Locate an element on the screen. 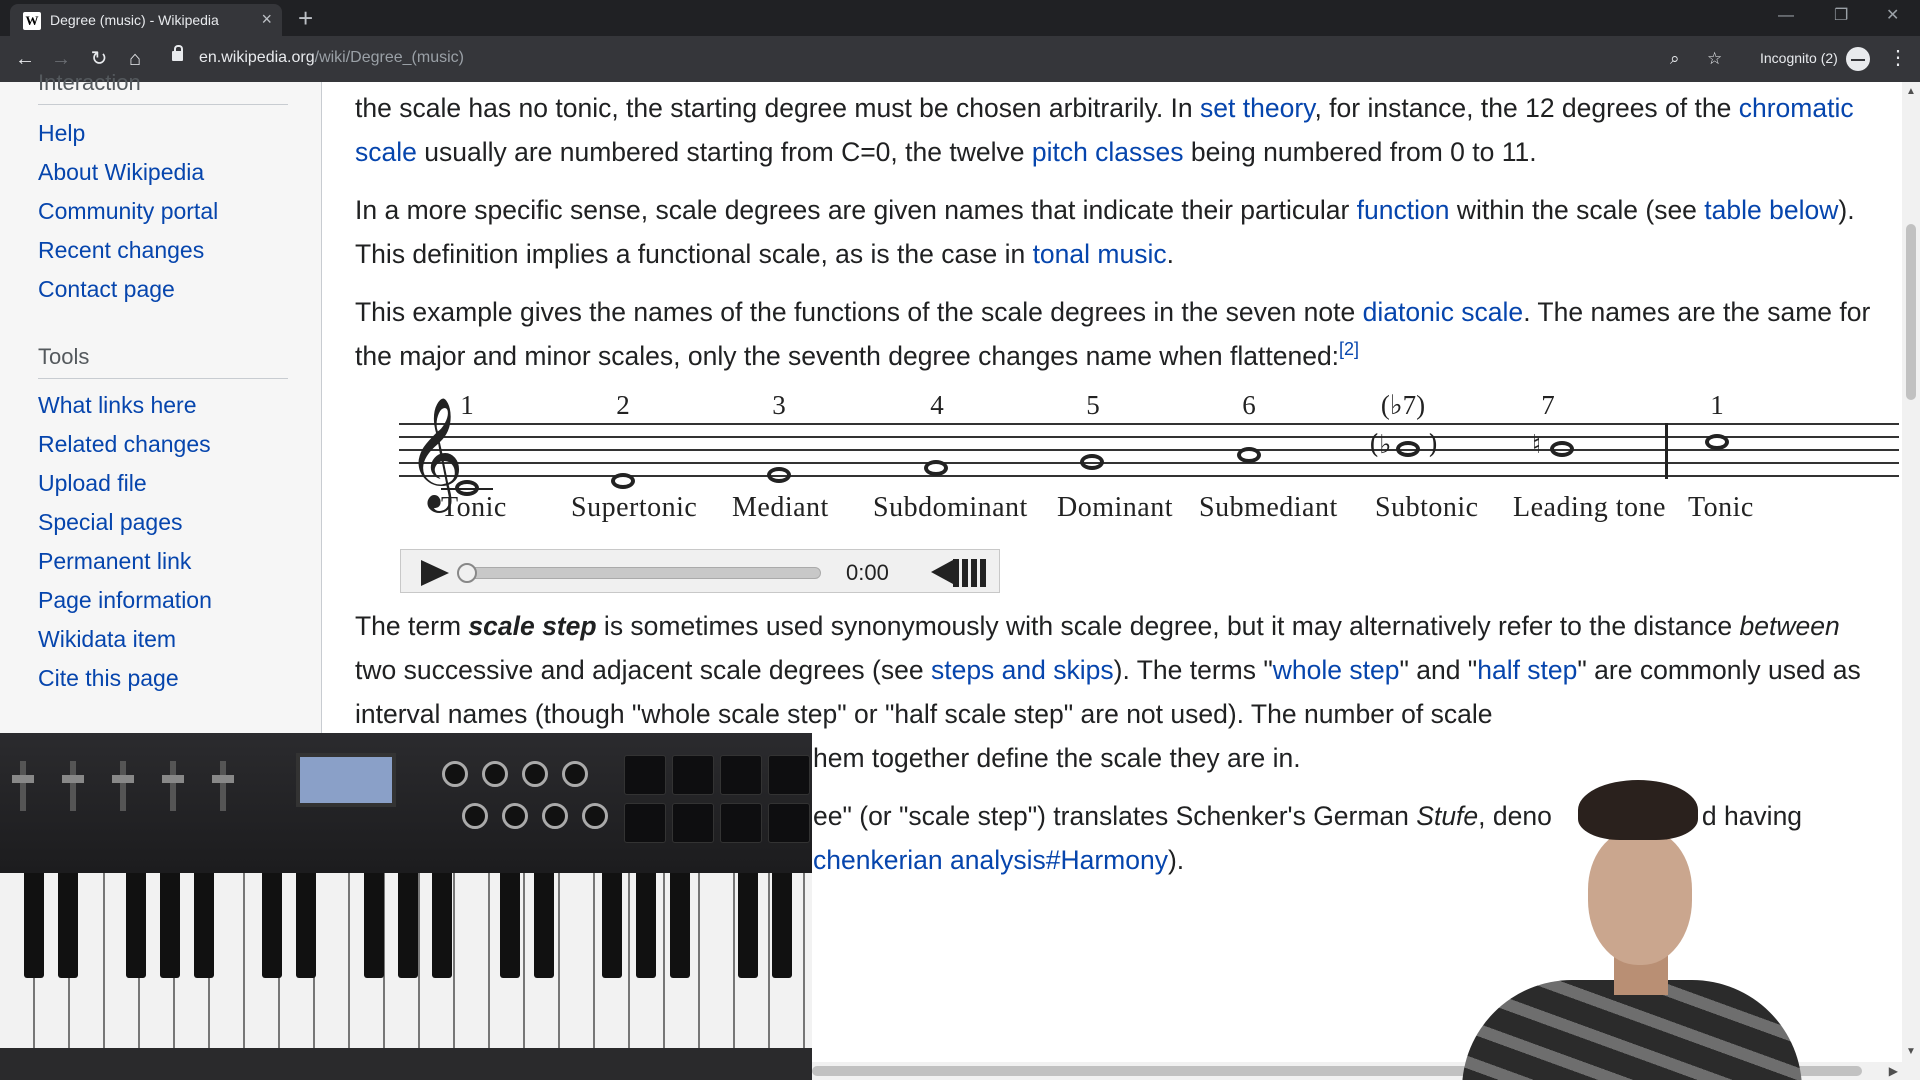 The image size is (1920, 1080). sidebar-link-recent-changes: Recent changes is located at coordinates (121, 250).